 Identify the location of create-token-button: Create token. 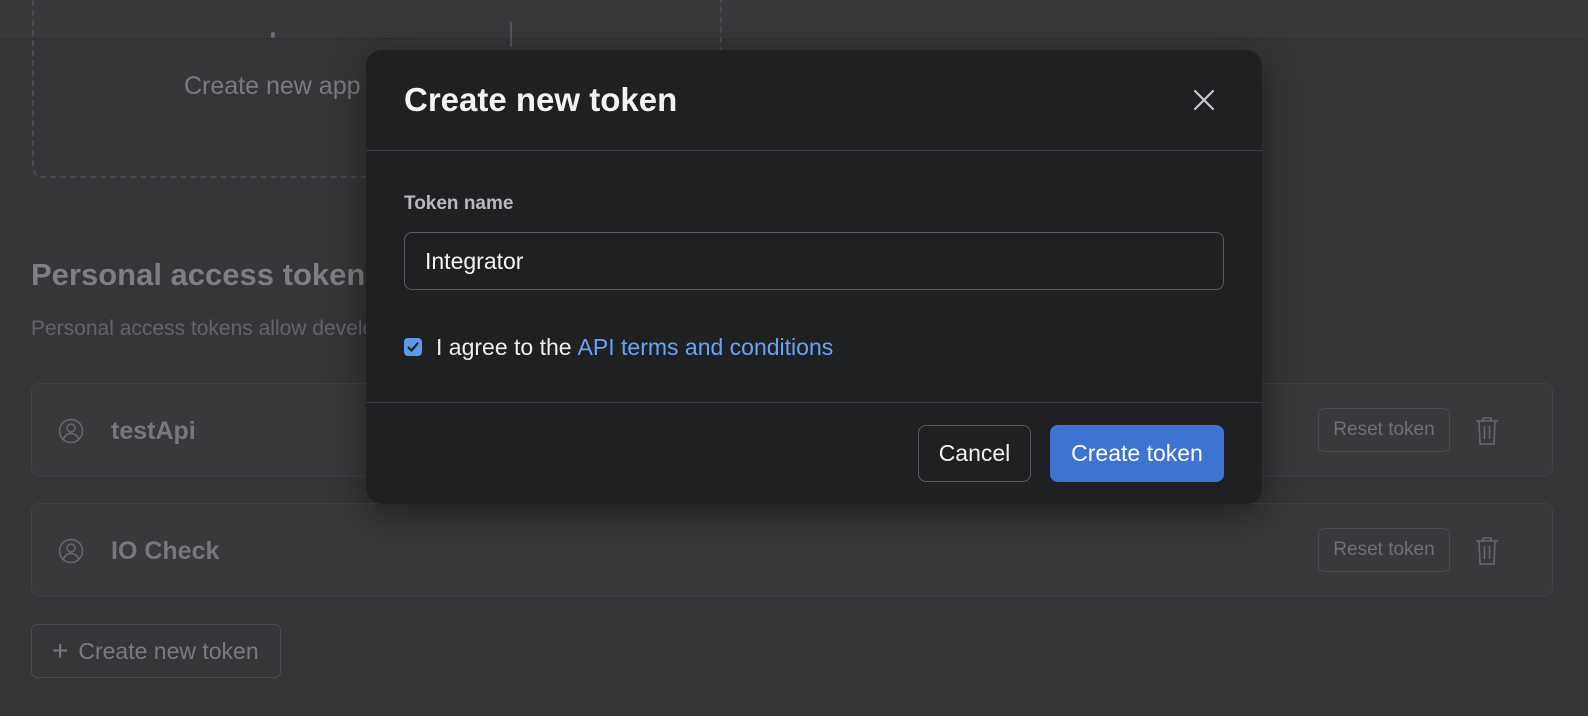
(1137, 453).